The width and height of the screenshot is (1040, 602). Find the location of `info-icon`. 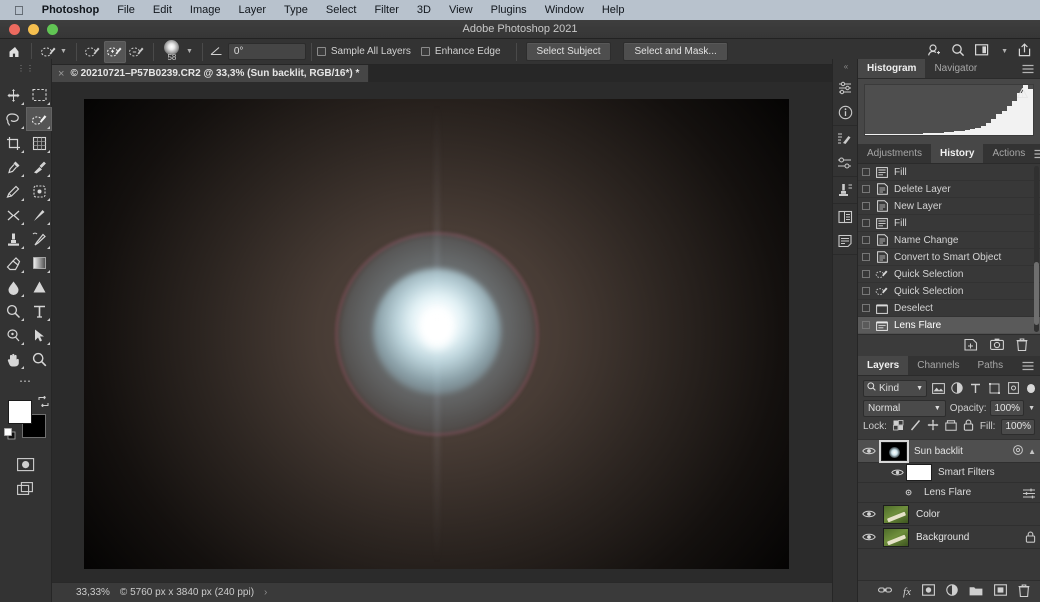

info-icon is located at coordinates (845, 112).